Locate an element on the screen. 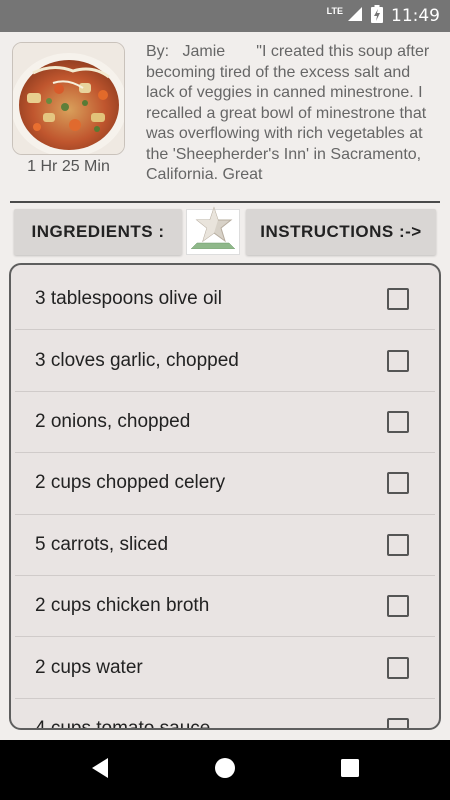  ingredient-row: 2 cups chopped celery is located at coordinates (225, 484).